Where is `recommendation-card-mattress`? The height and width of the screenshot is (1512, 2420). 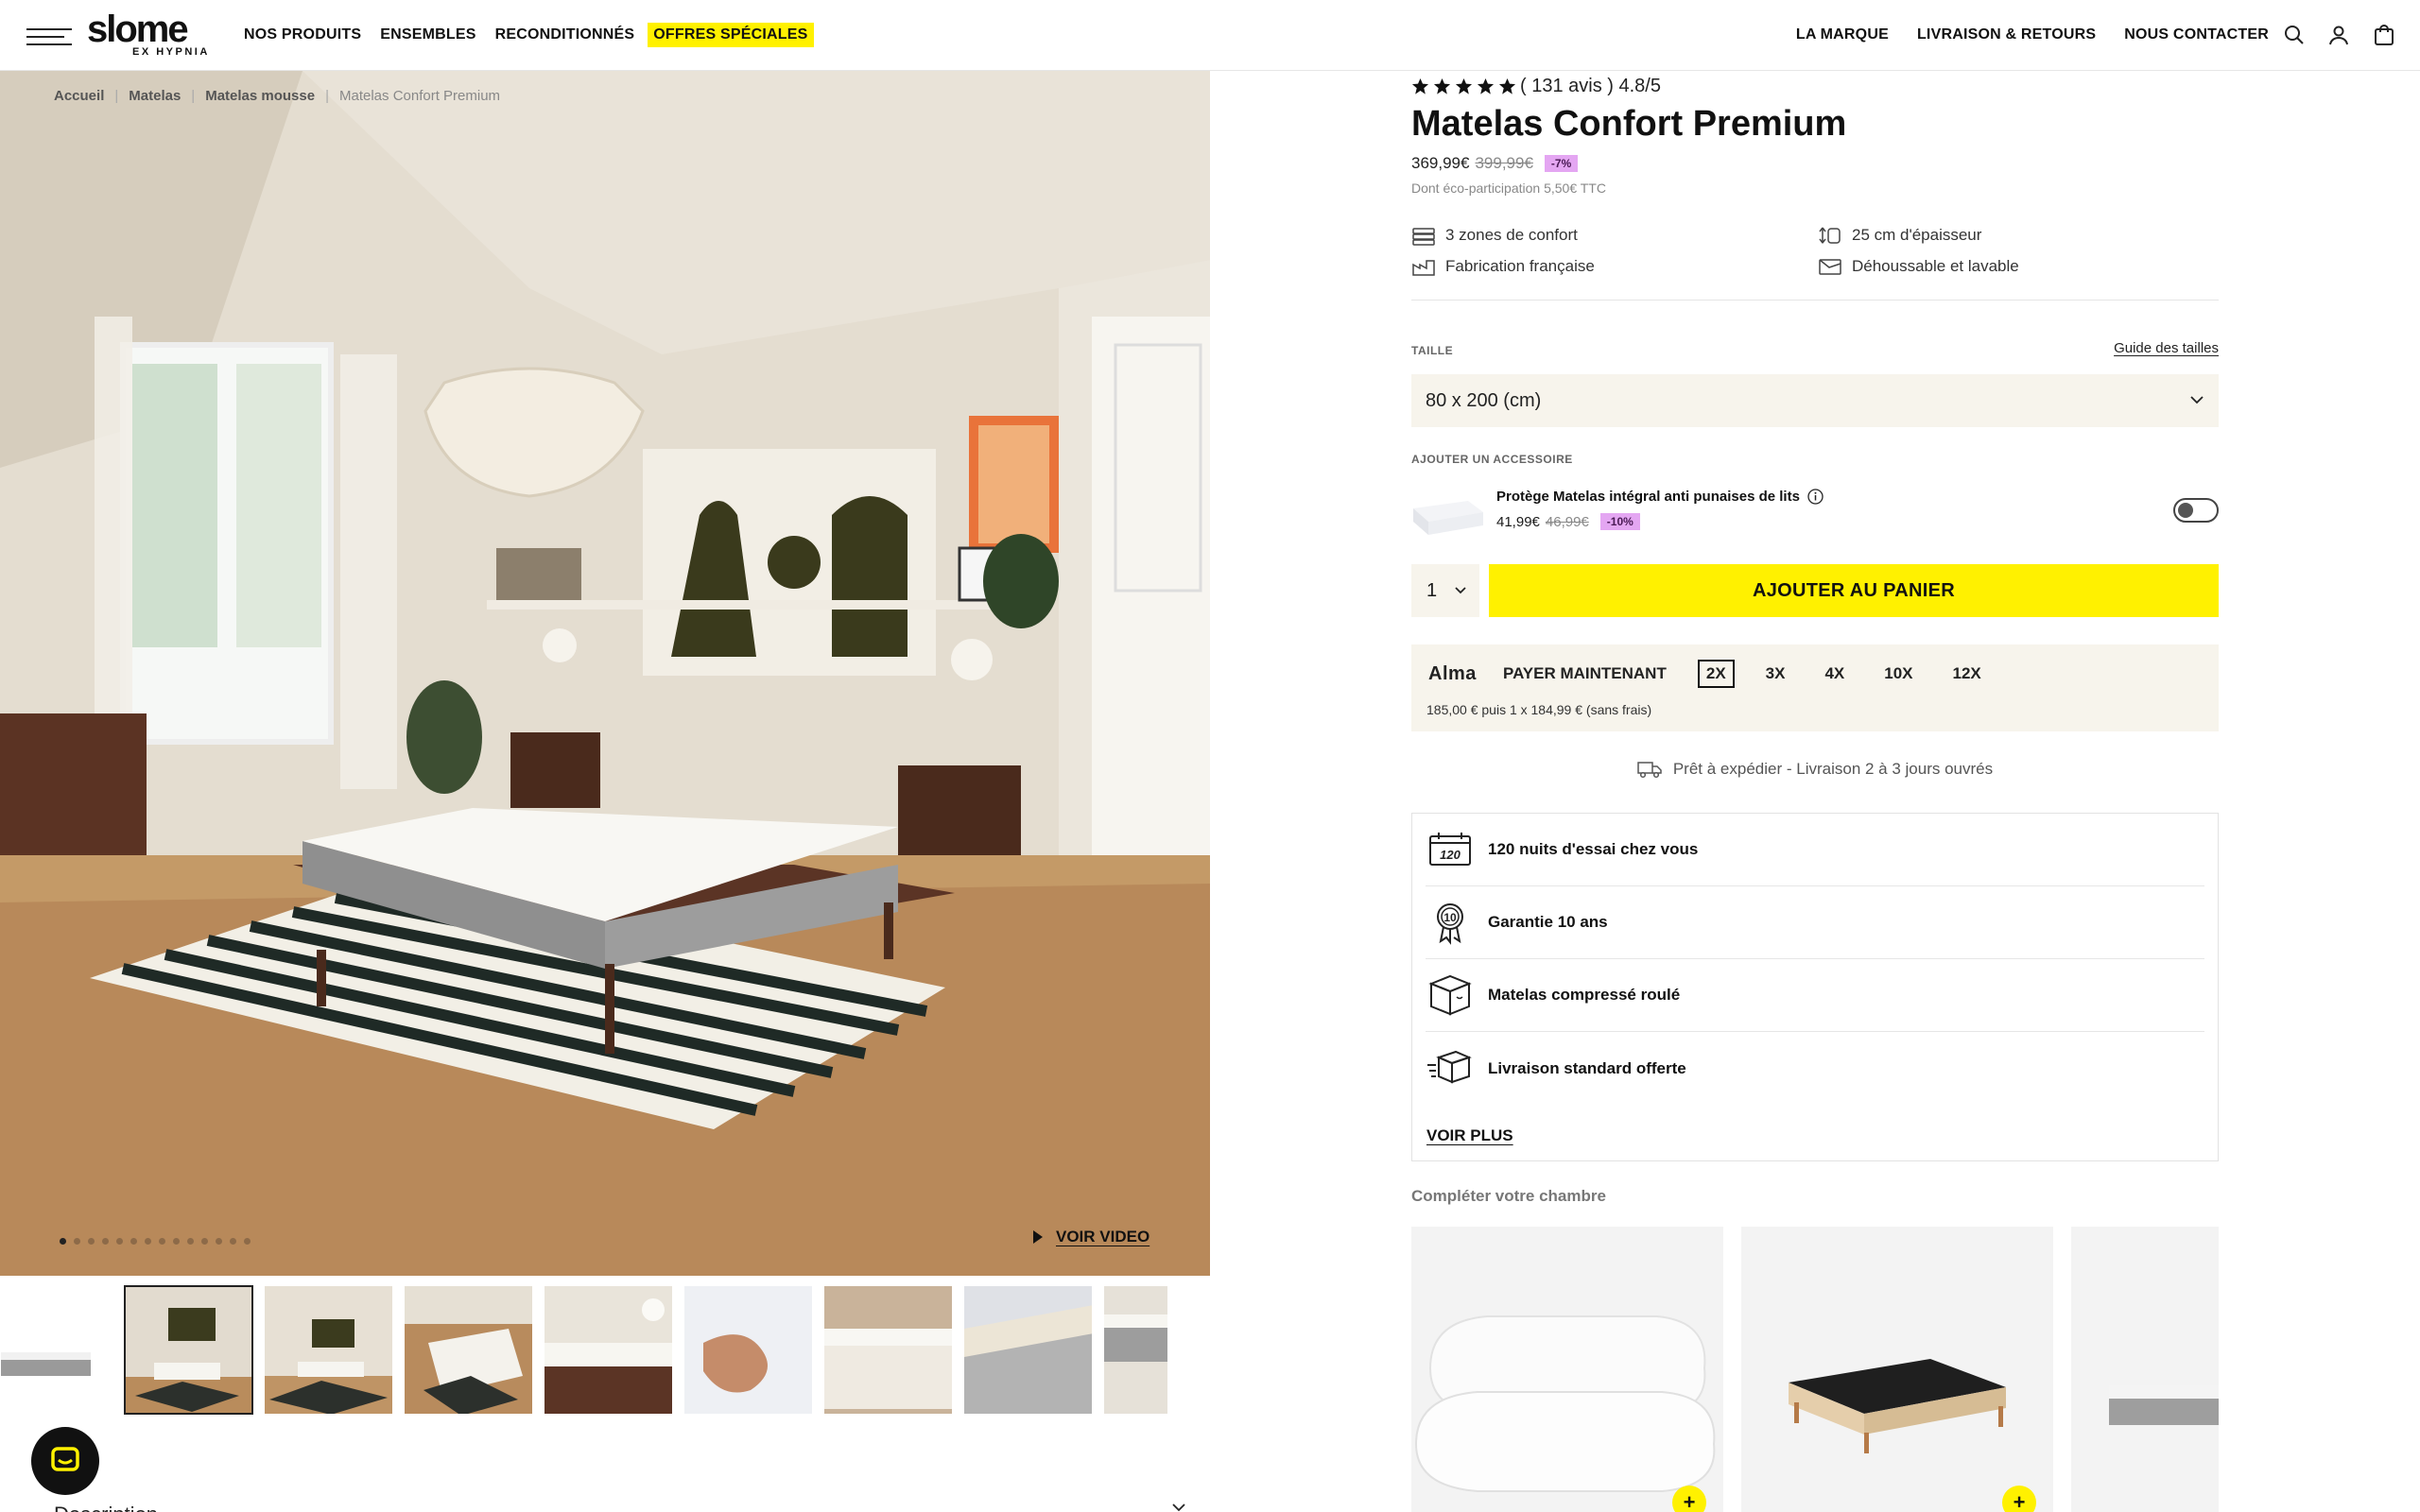
recommendation-card-mattress is located at coordinates (2145, 1369).